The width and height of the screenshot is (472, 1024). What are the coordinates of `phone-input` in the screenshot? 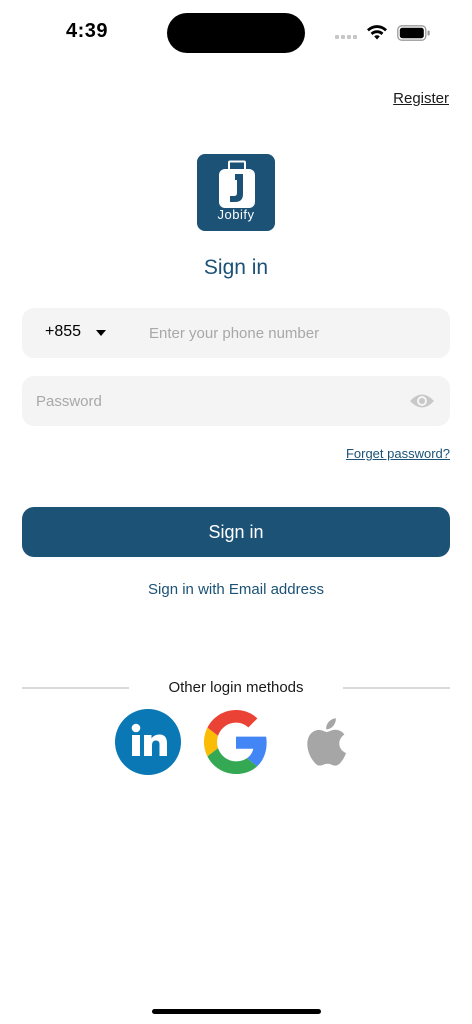 It's located at (291, 333).